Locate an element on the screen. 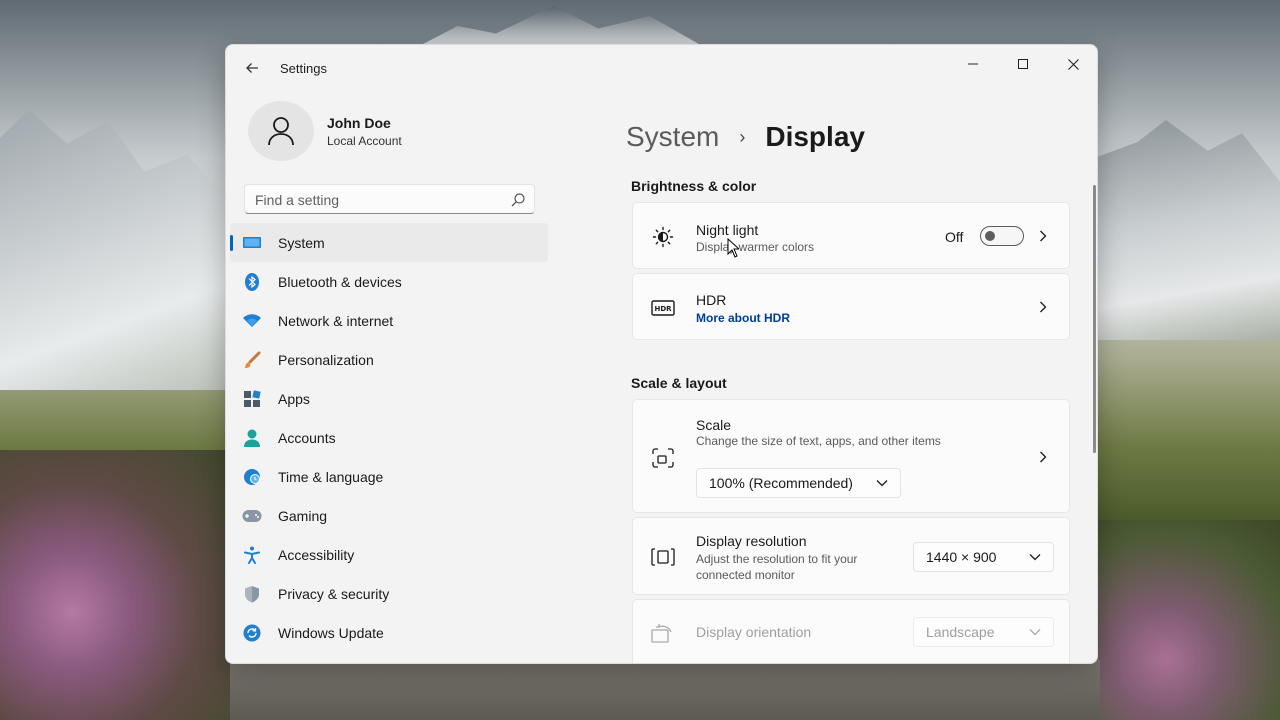  hdr-title: HDR is located at coordinates (711, 300).